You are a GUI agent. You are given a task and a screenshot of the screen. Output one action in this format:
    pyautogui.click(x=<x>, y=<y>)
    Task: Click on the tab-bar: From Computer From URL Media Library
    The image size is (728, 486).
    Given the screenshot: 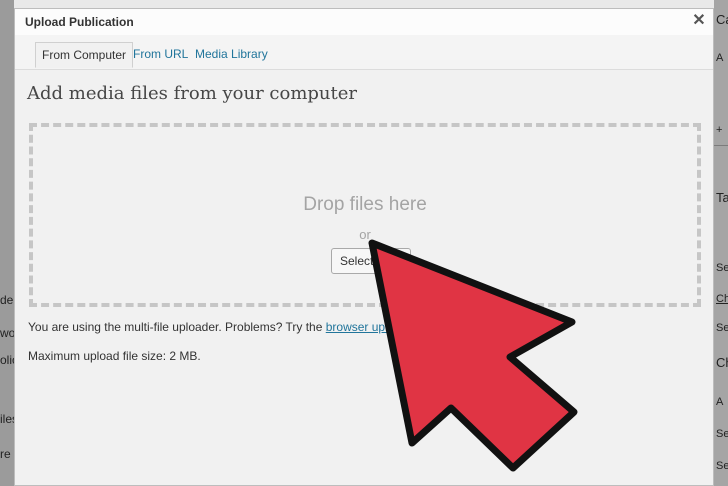 What is the action you would take?
    pyautogui.click(x=364, y=52)
    